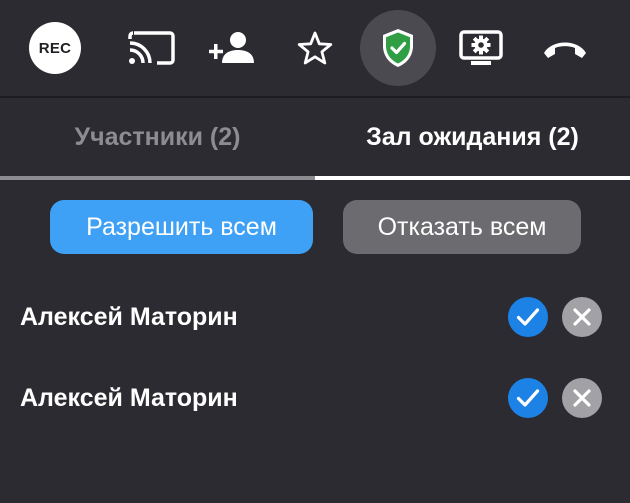  I want to click on cast-icon, so click(151, 48).